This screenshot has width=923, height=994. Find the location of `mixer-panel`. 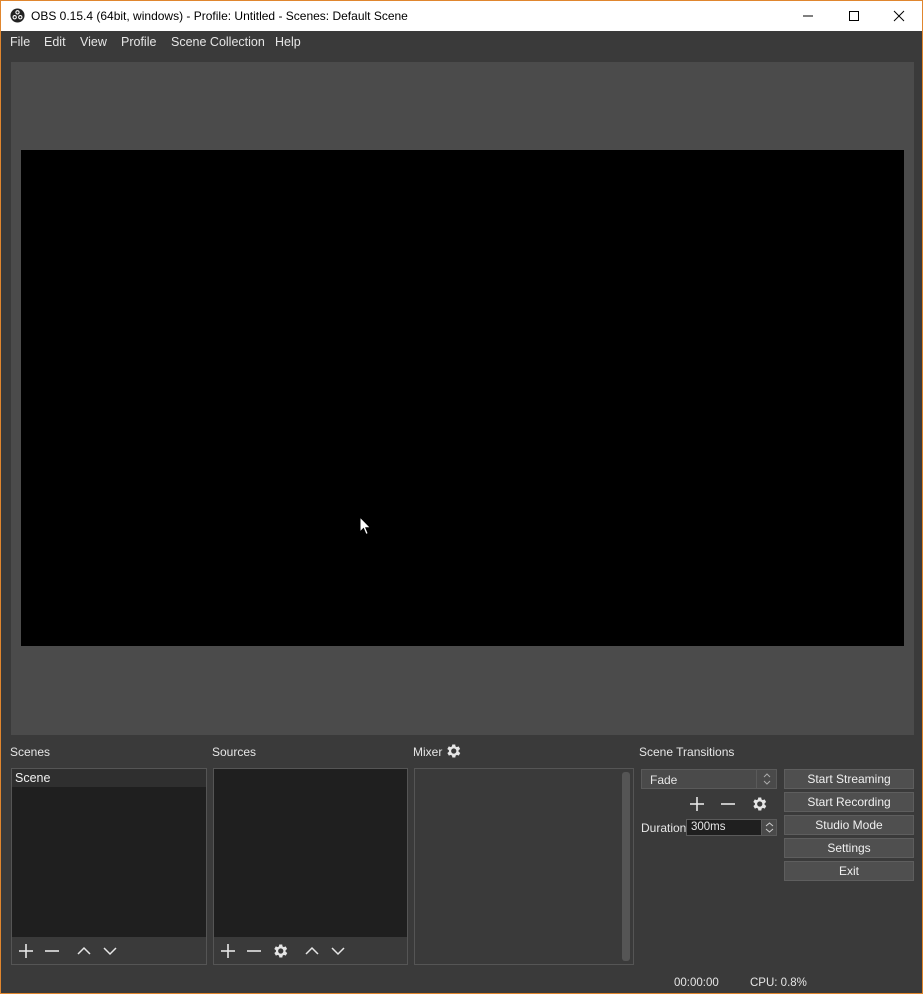

mixer-panel is located at coordinates (524, 866).